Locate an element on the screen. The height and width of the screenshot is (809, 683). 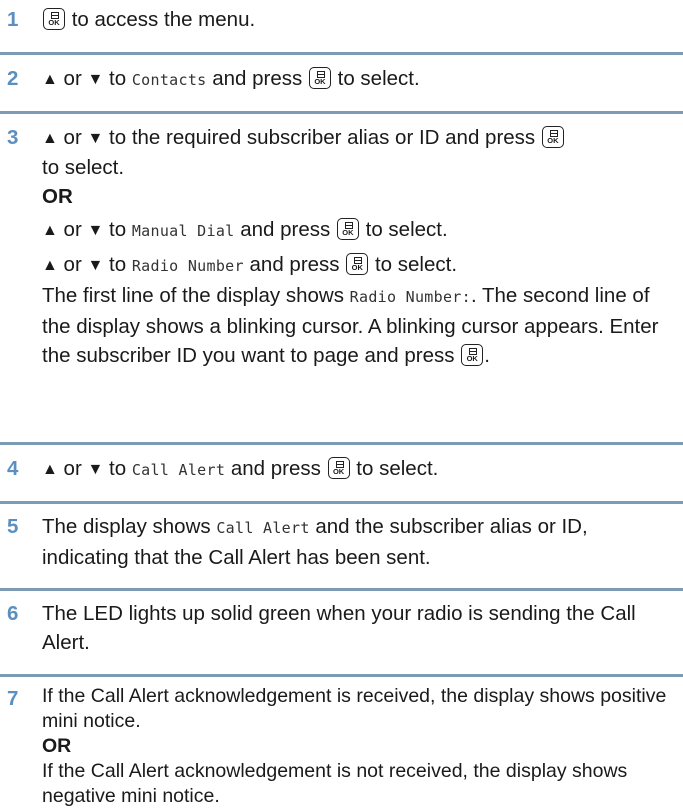
step-text: to access the menu. is located at coordinates (163, 19).